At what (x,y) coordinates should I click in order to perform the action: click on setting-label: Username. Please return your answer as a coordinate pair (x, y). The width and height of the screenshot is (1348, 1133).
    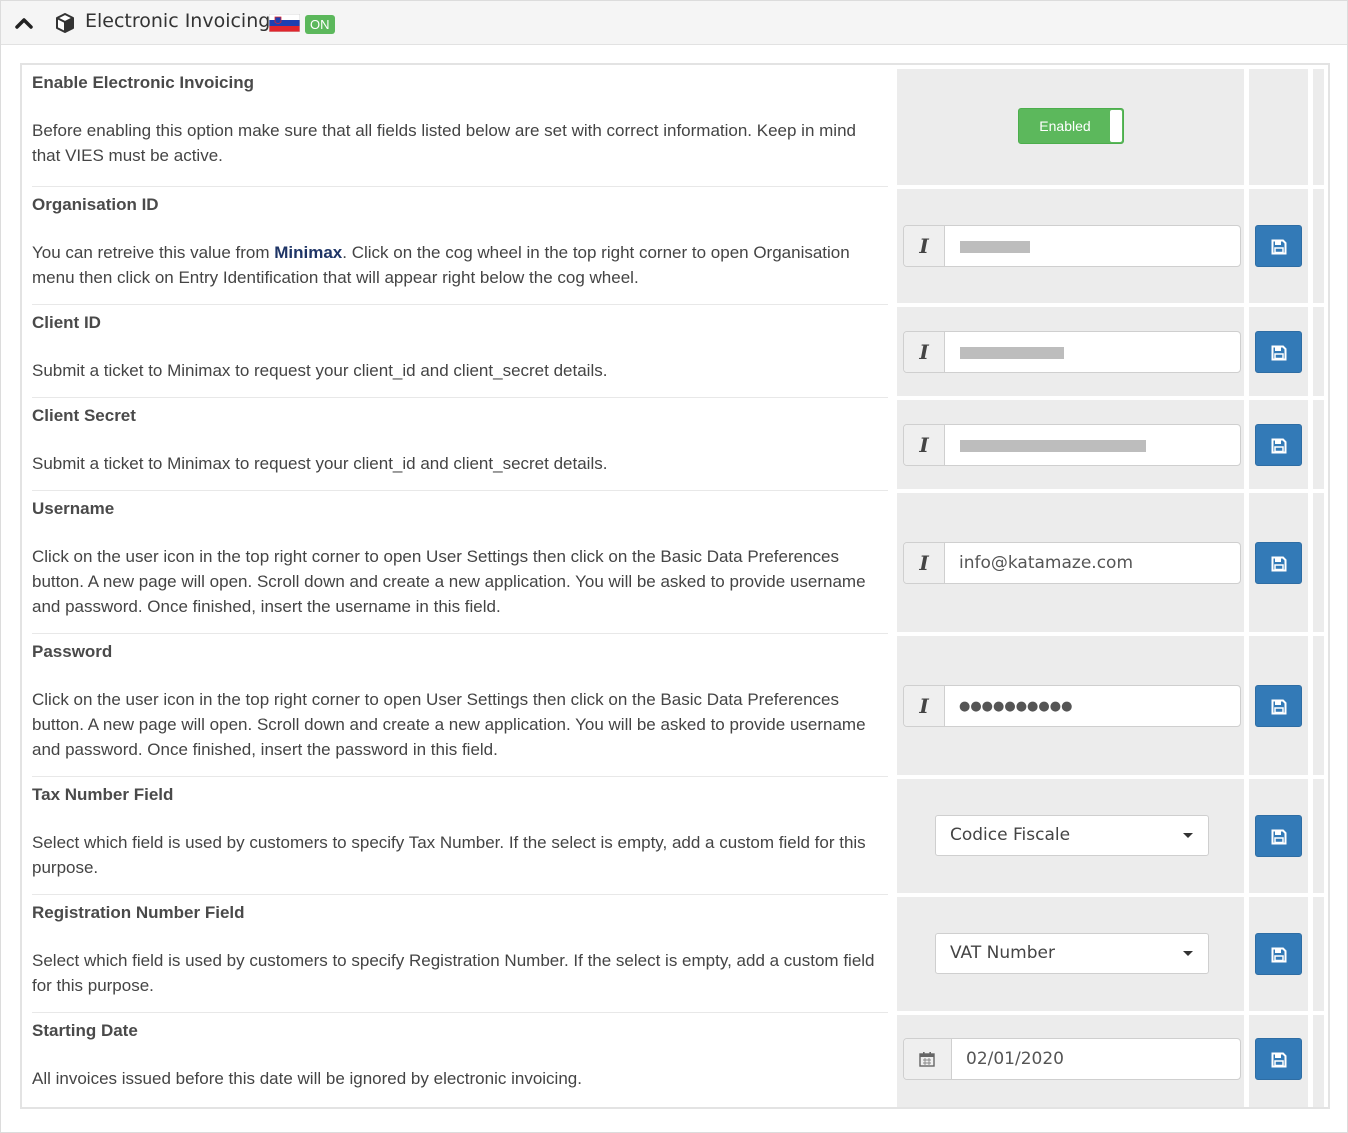
    Looking at the image, I should click on (73, 508).